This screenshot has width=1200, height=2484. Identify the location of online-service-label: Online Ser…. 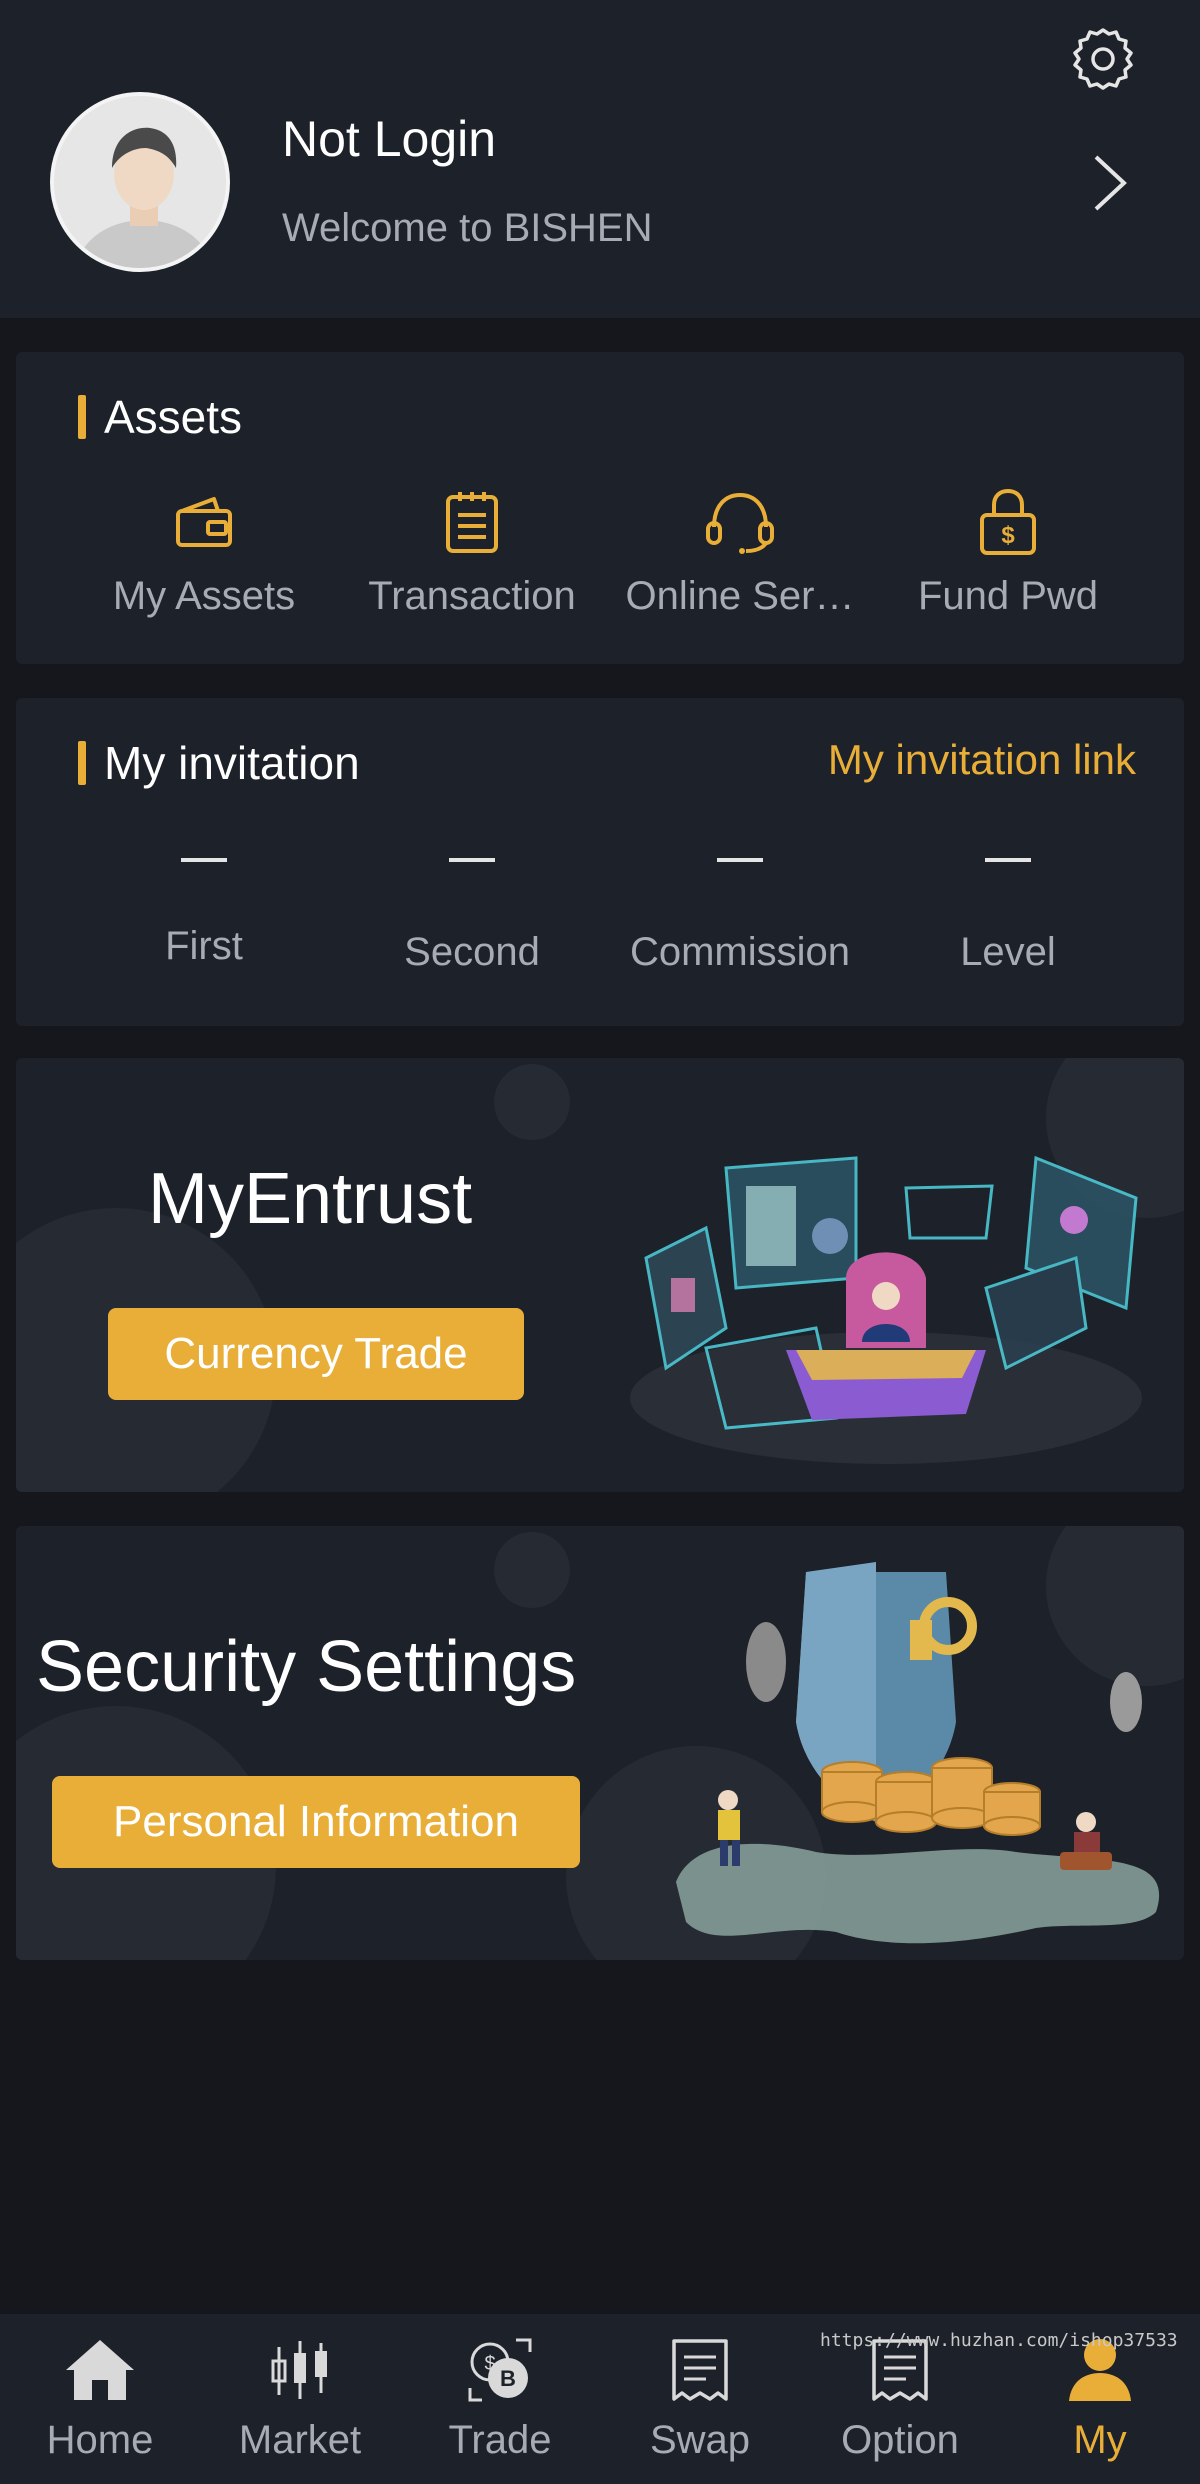
(740, 596).